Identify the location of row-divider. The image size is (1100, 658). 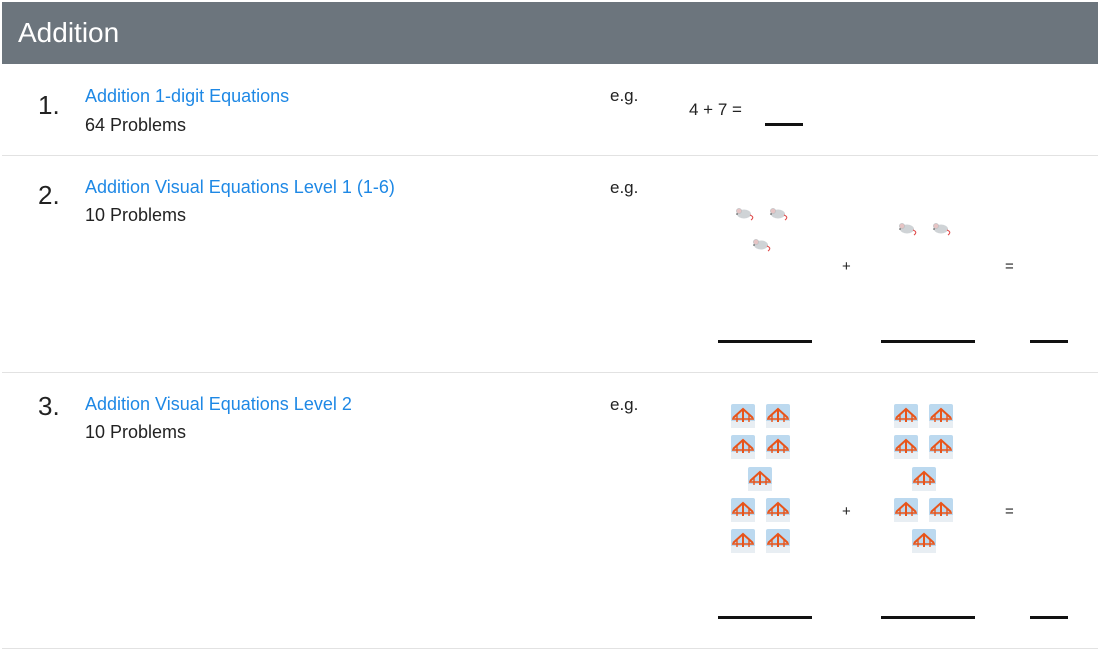
(550, 648).